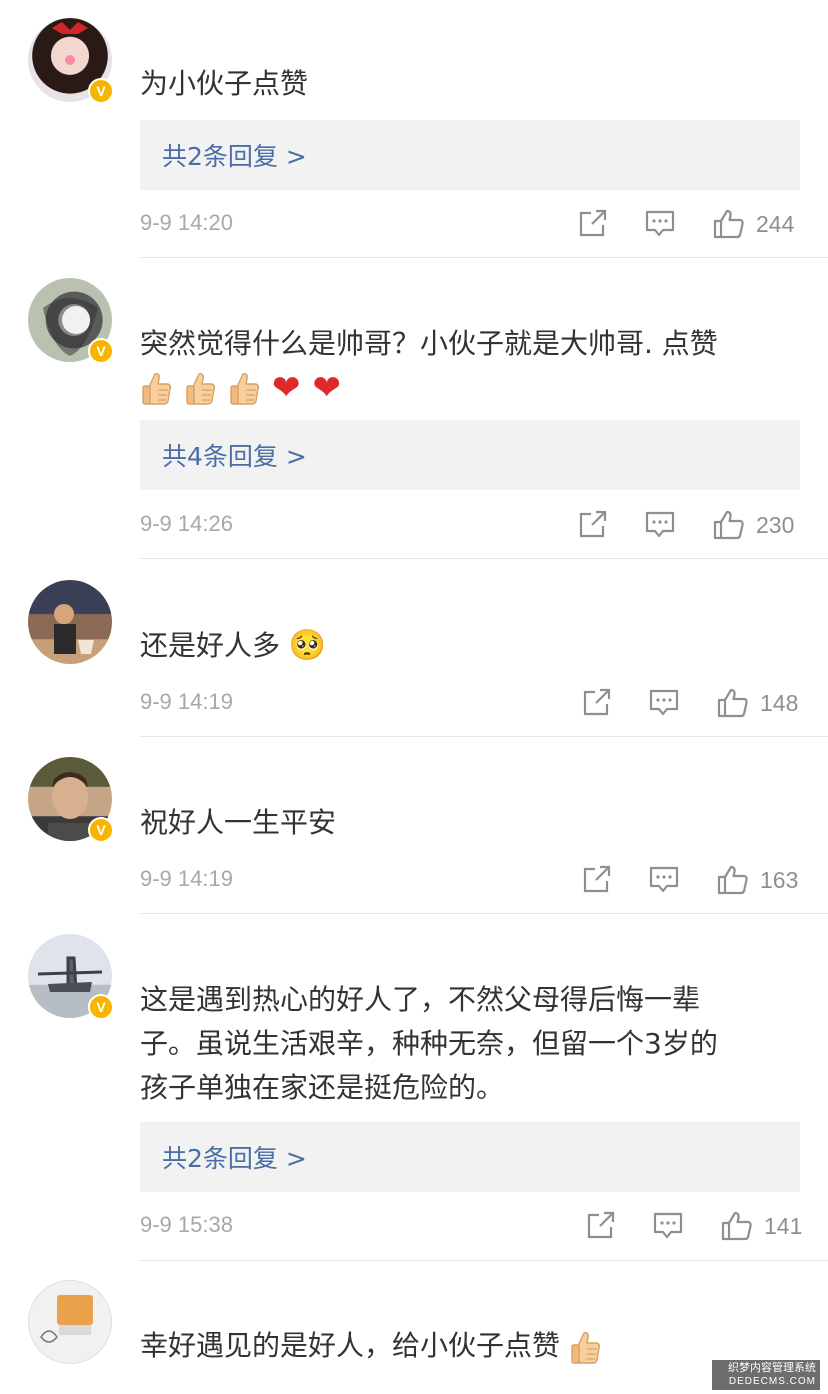 The width and height of the screenshot is (828, 1394). I want to click on reply-link: 共4条回复 >, so click(470, 455).